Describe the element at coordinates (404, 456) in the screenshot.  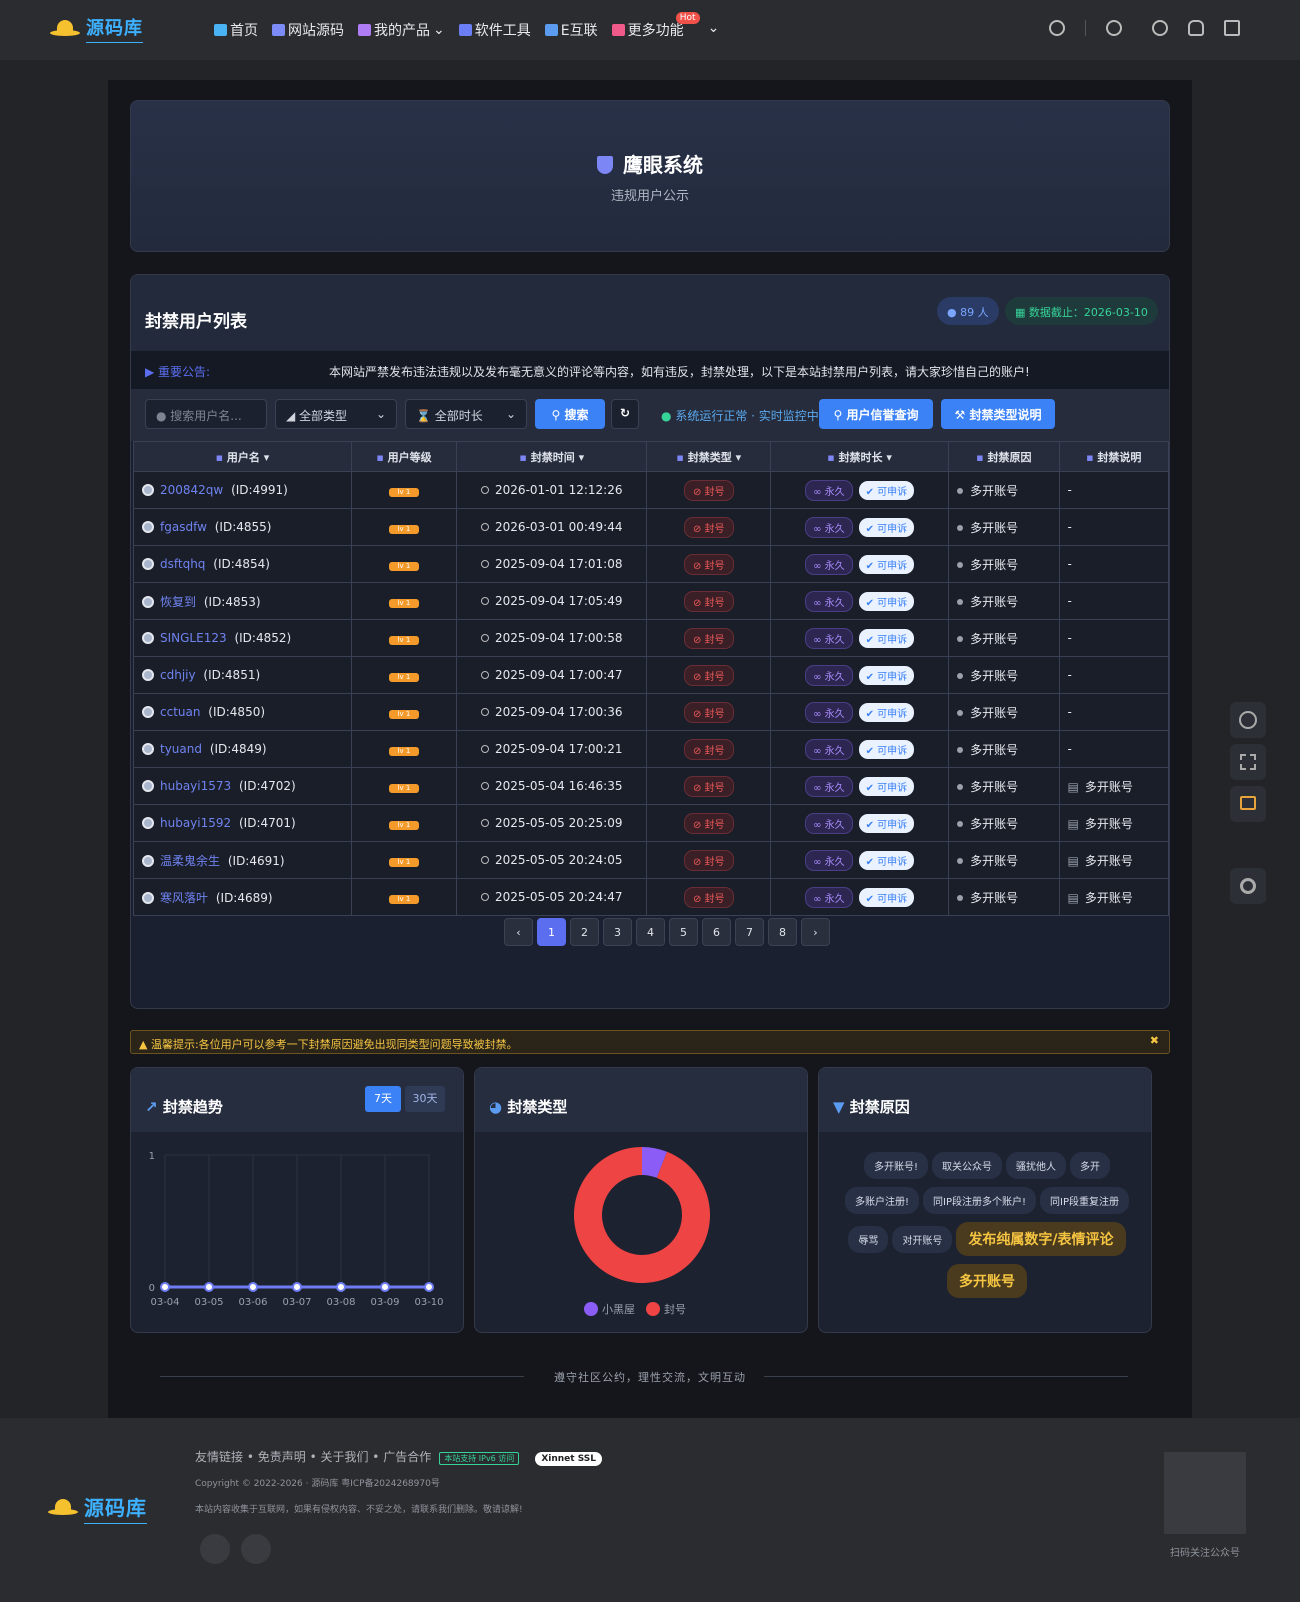
I see `column-header: ▪ 用户等级` at that location.